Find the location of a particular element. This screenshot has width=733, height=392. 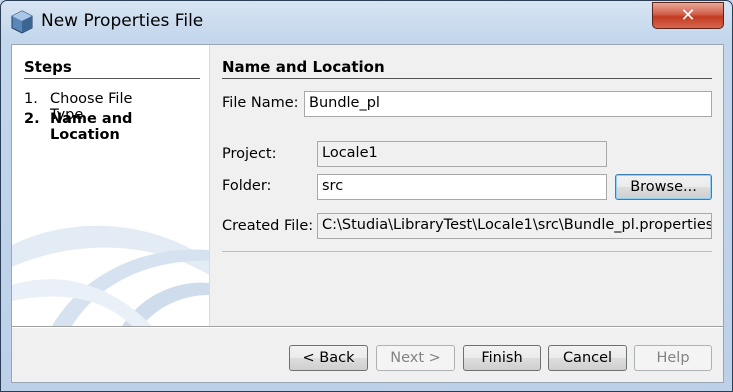

file-name-input: Bundle_pl is located at coordinates (508, 104).